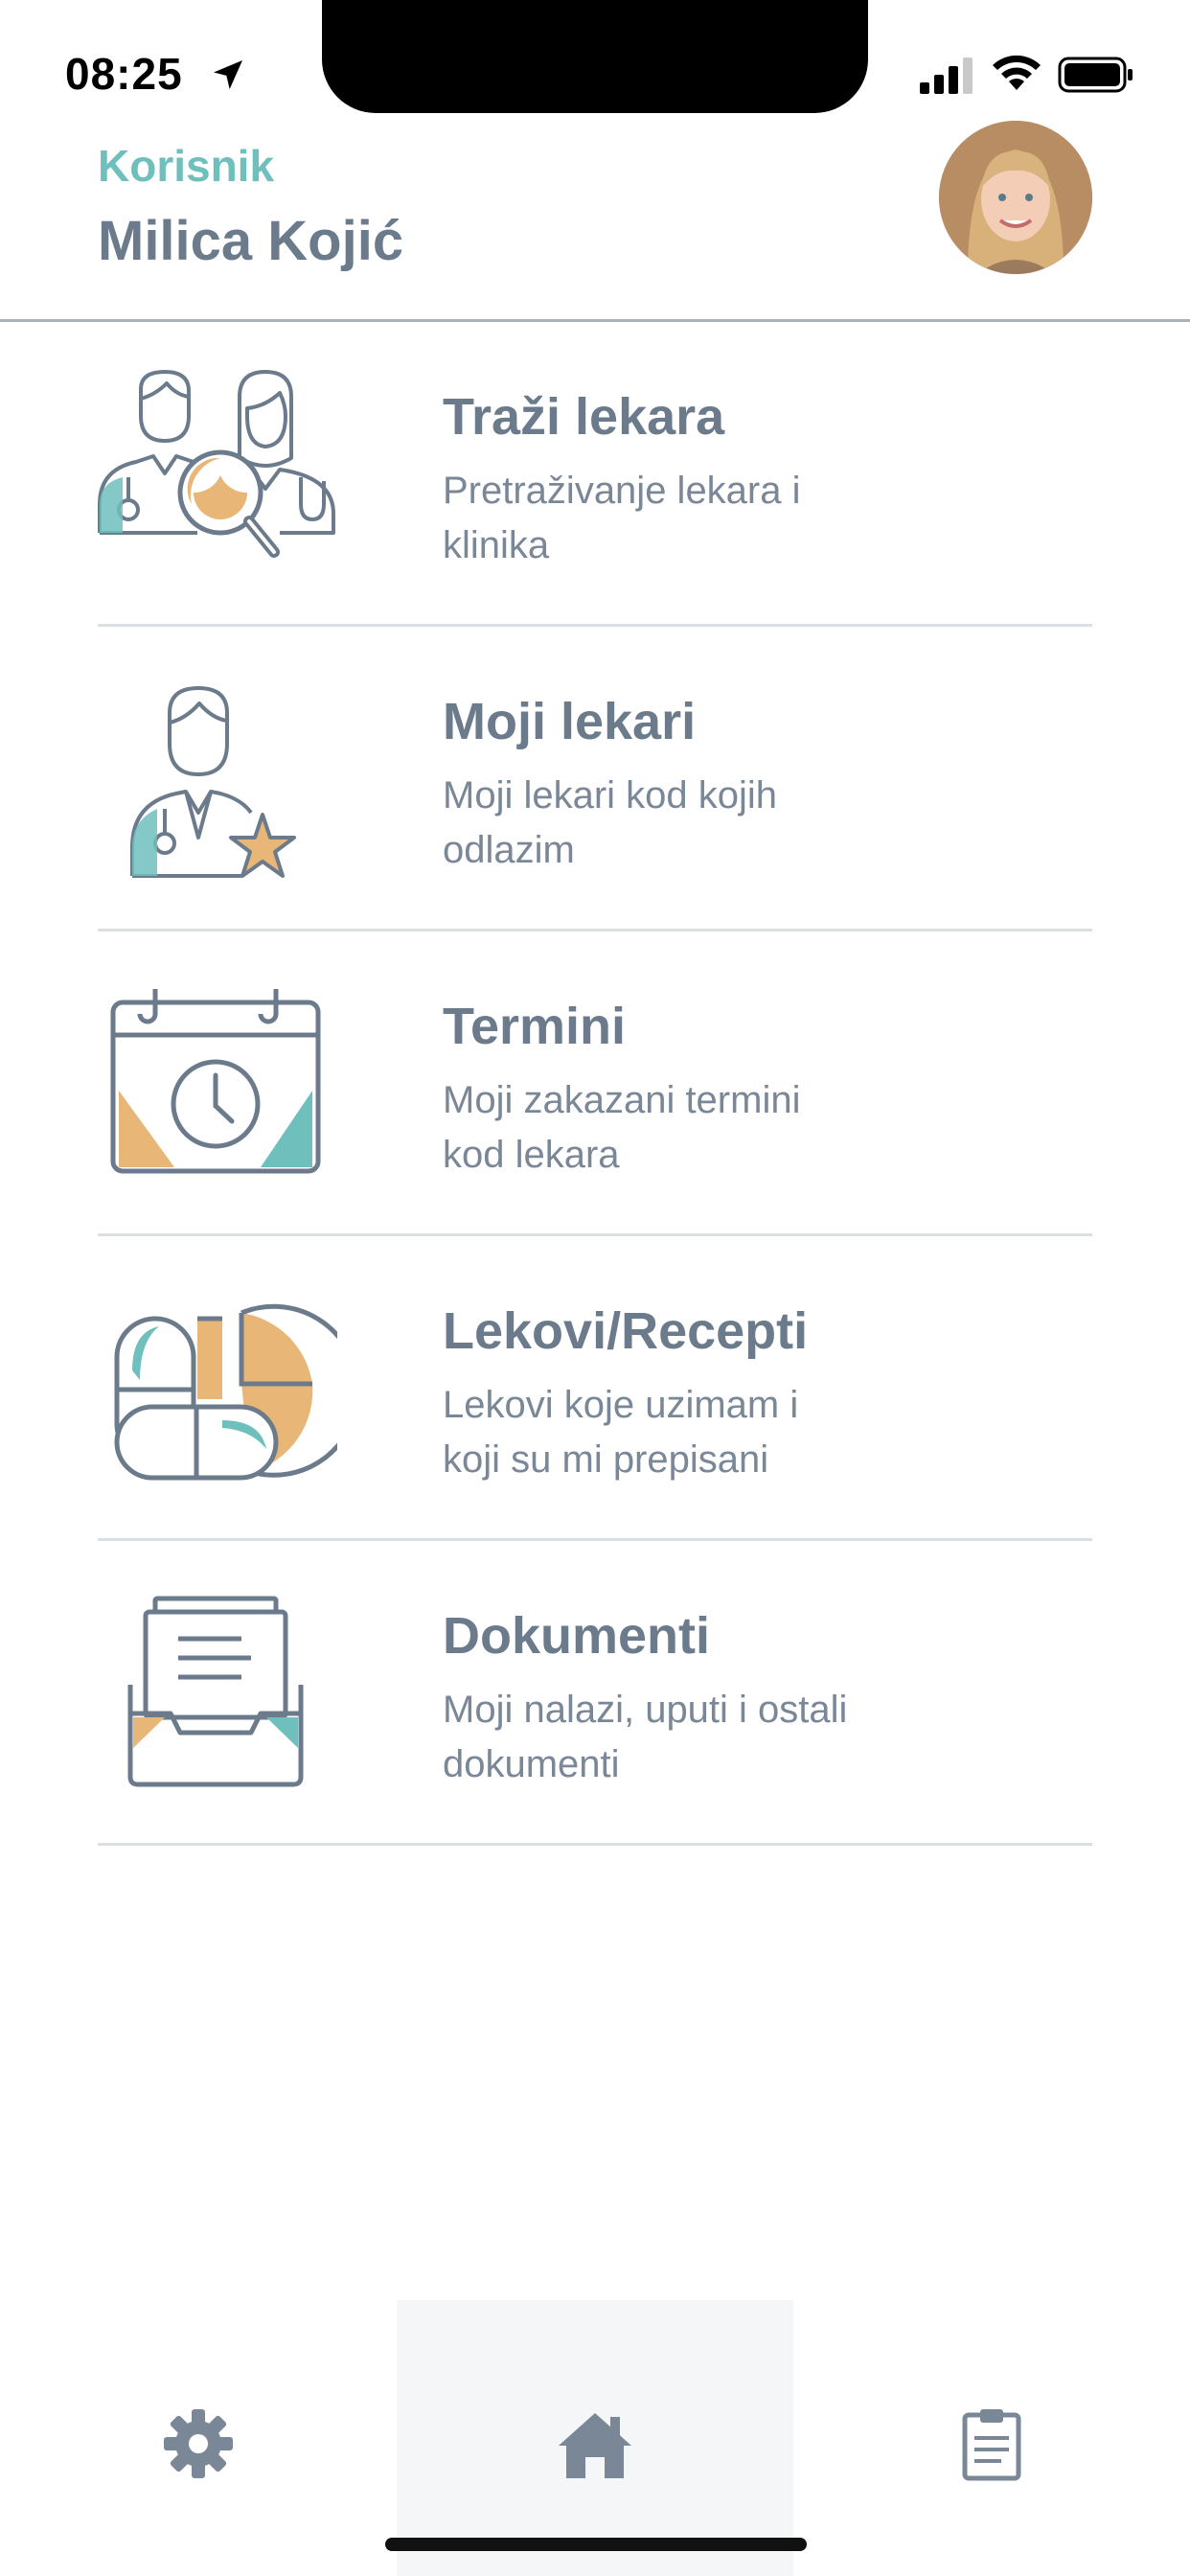 The image size is (1190, 2576). What do you see at coordinates (610, 822) in the screenshot?
I see `menu-item-description: Moji lekari kod kojih odlazim` at bounding box center [610, 822].